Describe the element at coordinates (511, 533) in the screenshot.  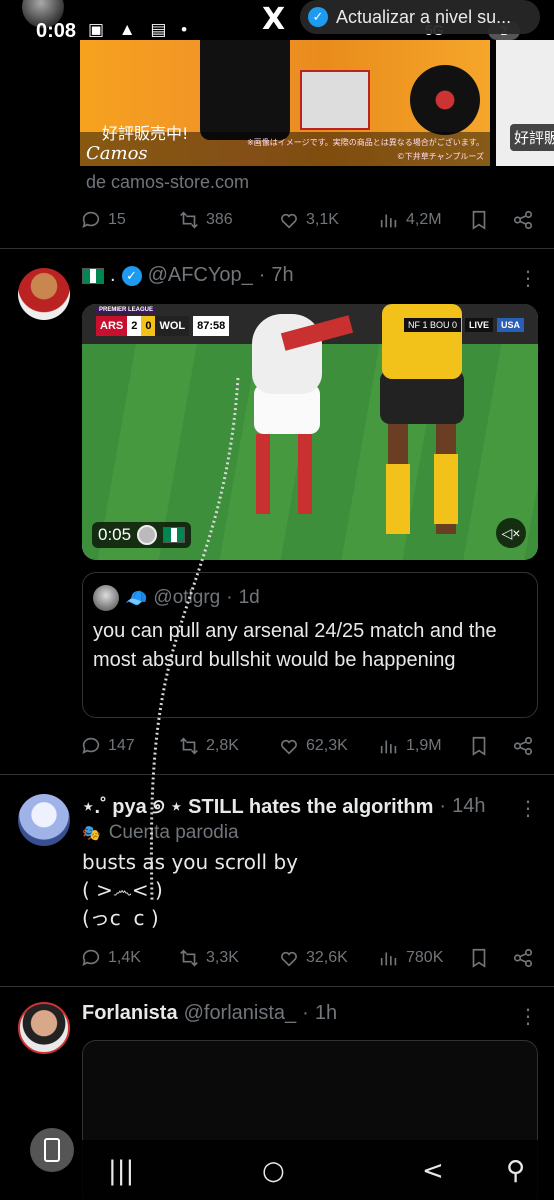
I see `mute-icon: ◁×` at that location.